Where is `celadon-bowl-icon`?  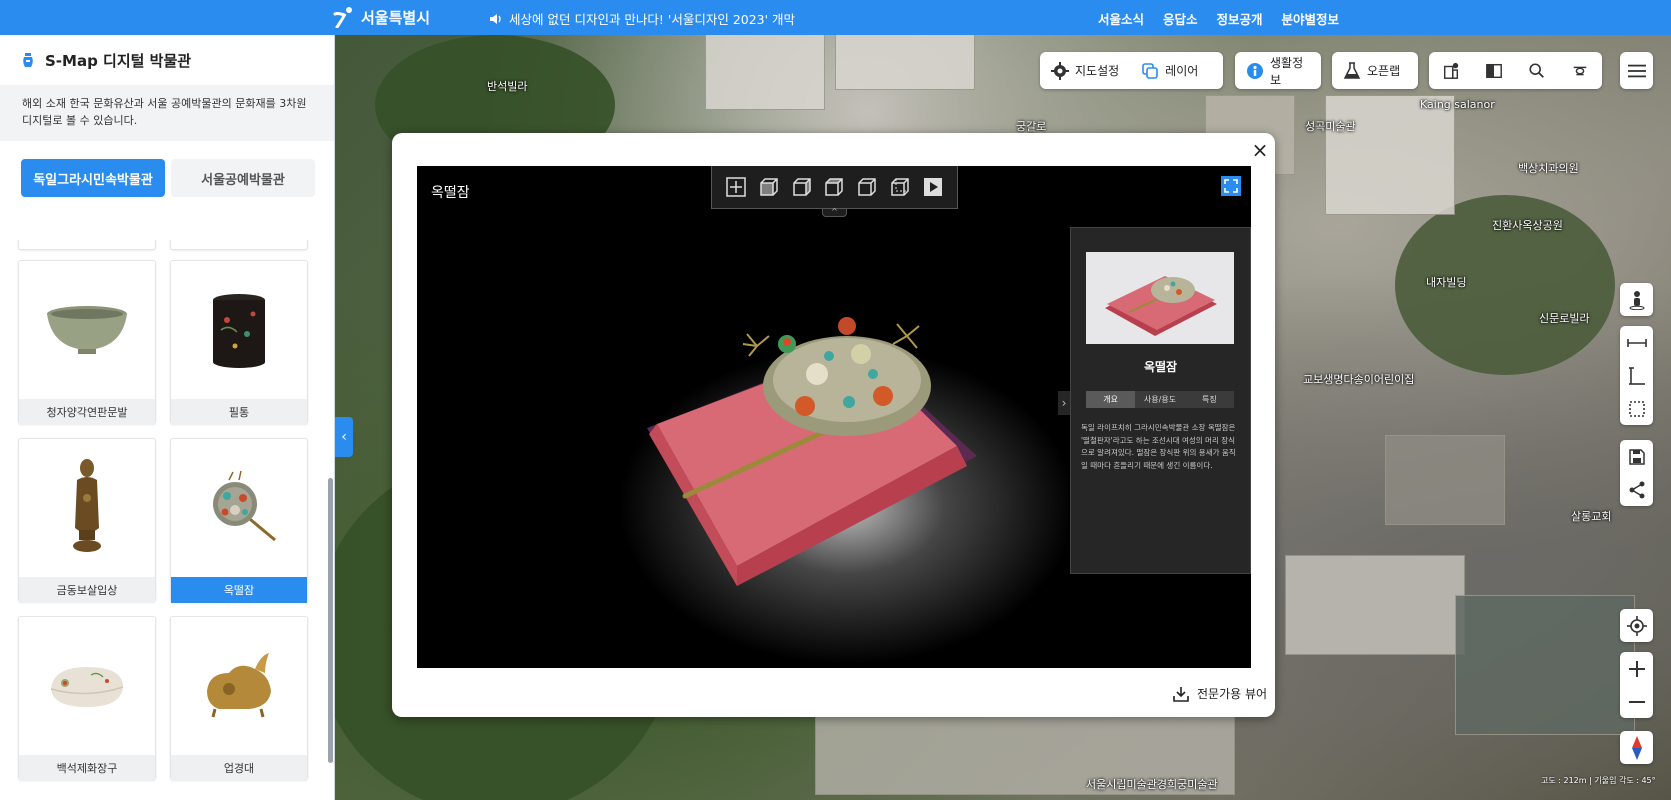 celadon-bowl-icon is located at coordinates (87, 330).